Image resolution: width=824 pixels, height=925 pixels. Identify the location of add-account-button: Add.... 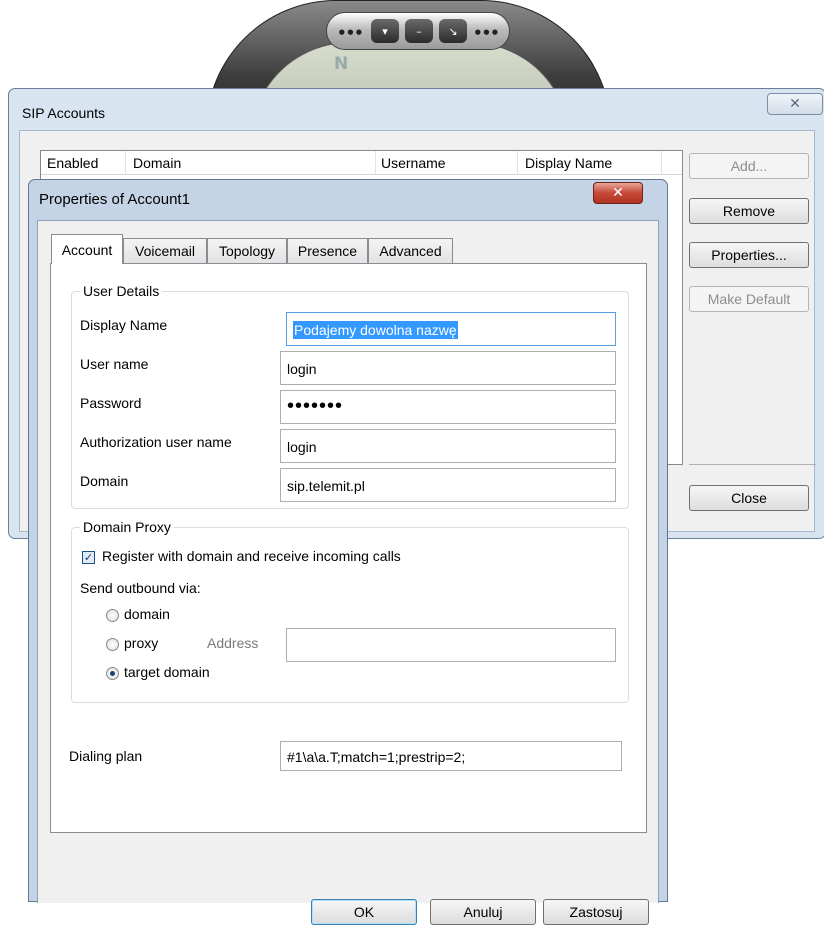
(749, 166).